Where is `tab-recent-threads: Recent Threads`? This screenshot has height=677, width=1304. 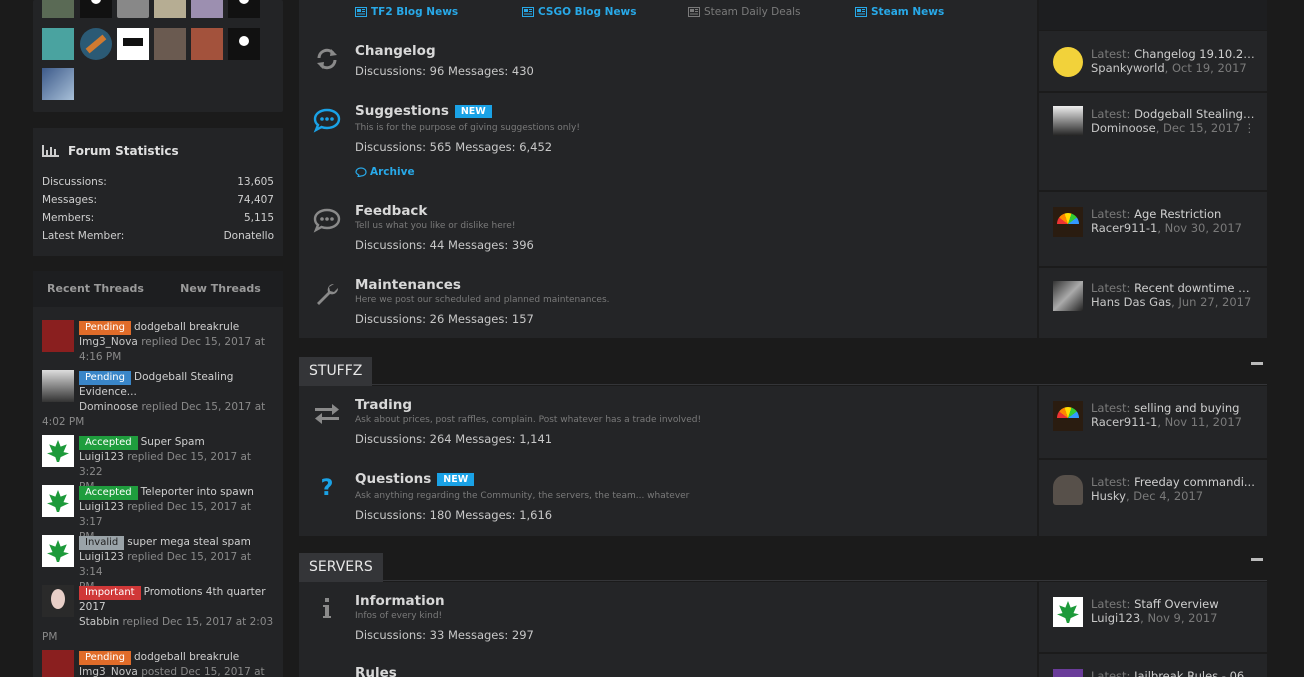 tab-recent-threads: Recent Threads is located at coordinates (95, 289).